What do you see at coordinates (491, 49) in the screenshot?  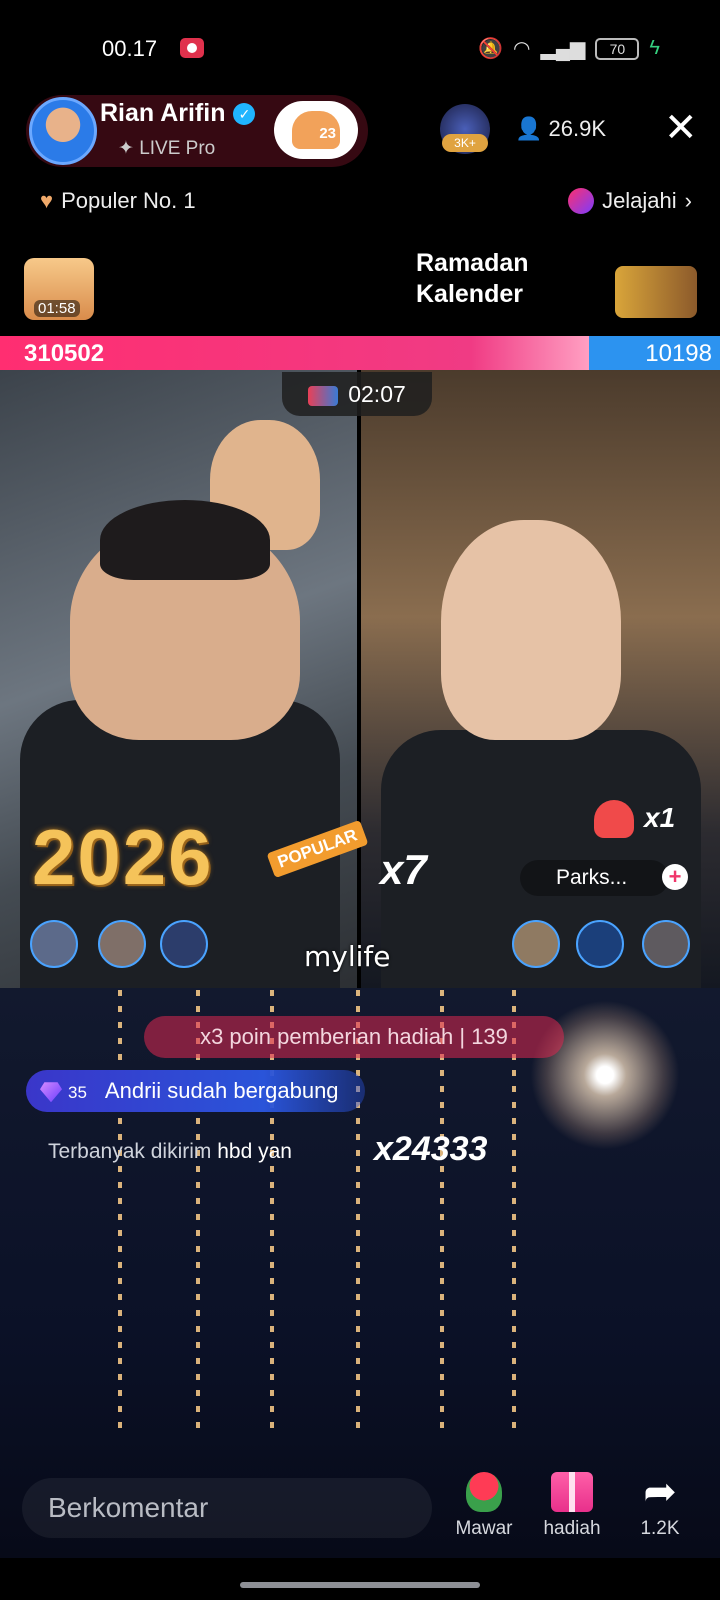 I see `mute-icon: 🔕` at bounding box center [491, 49].